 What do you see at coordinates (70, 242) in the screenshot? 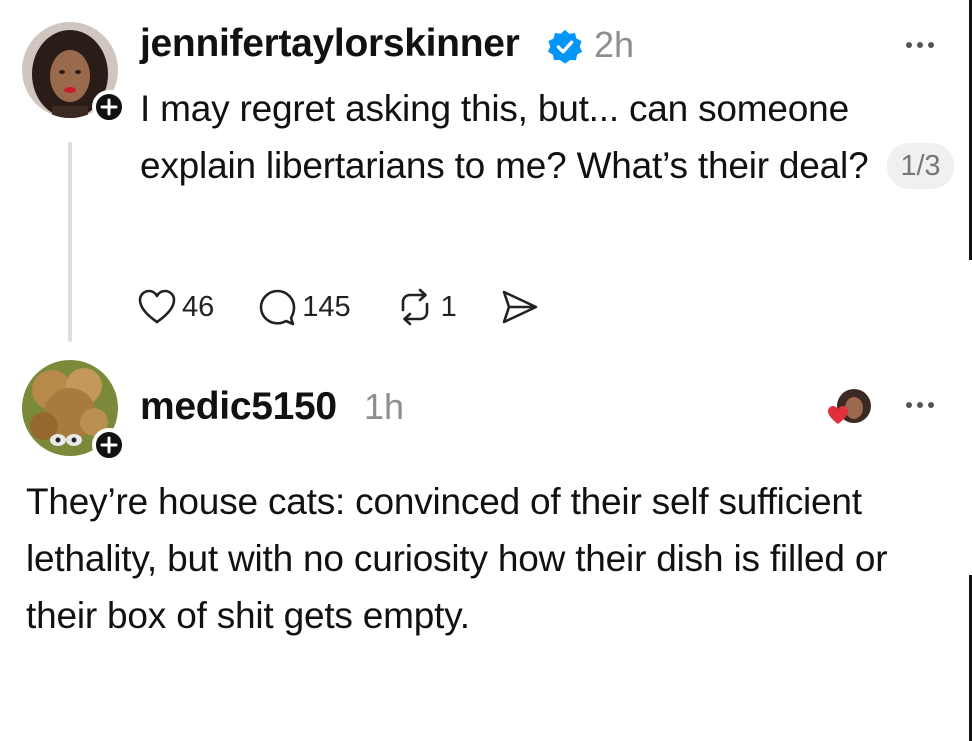
I see `thread-connector-line` at bounding box center [70, 242].